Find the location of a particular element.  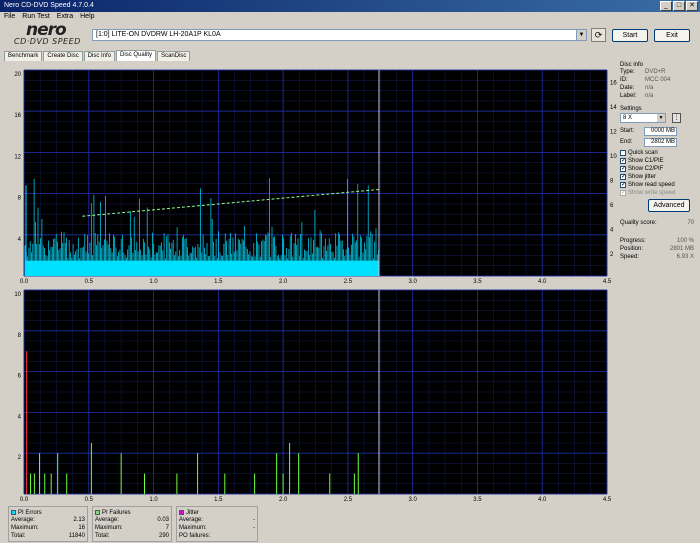

stat-value: 2.13 is located at coordinates (79, 520).